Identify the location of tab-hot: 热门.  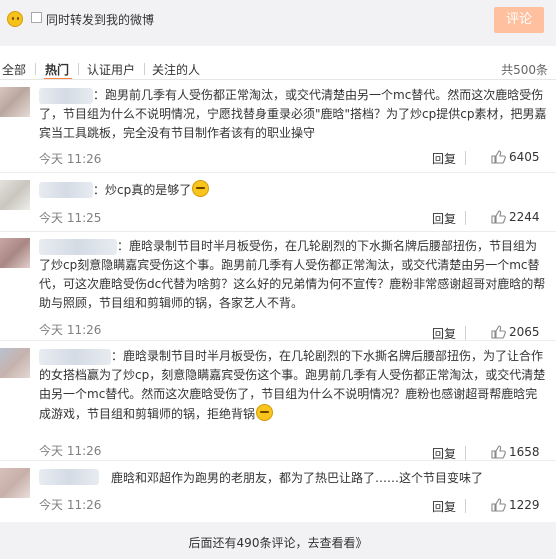
(57, 69).